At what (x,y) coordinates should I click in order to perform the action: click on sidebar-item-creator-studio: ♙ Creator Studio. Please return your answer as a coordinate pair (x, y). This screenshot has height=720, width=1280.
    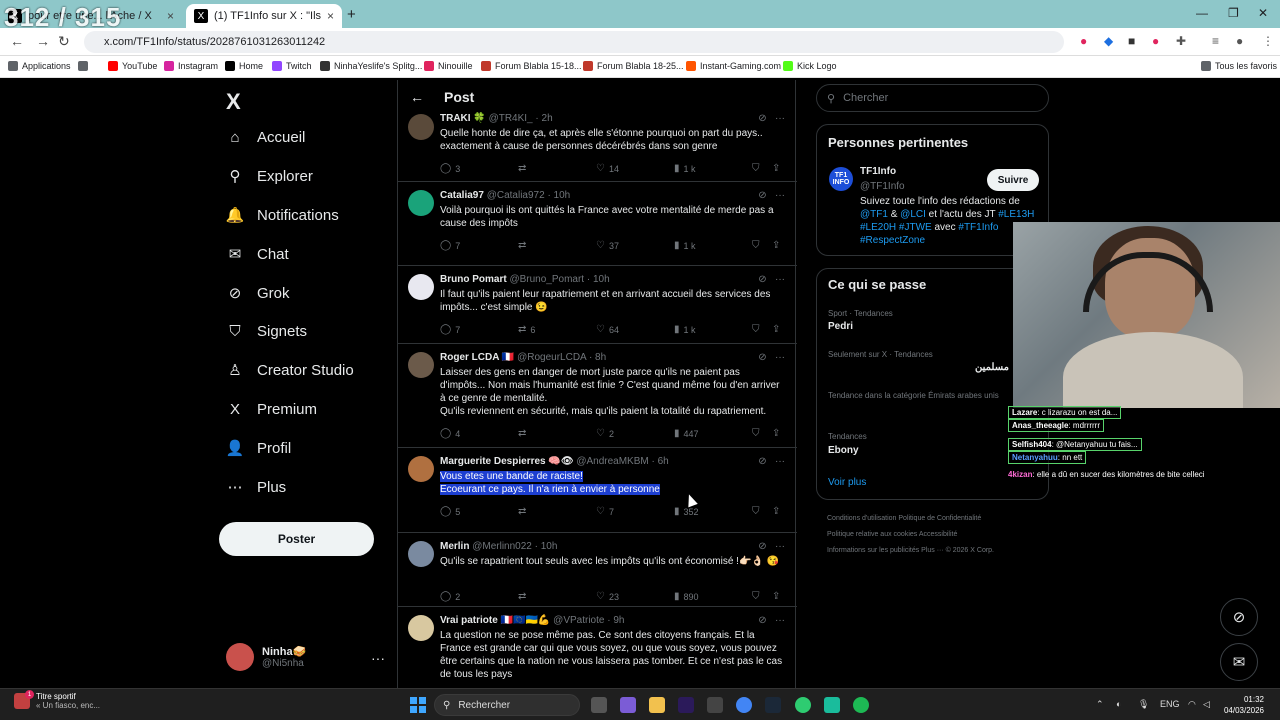
    Looking at the image, I should click on (289, 370).